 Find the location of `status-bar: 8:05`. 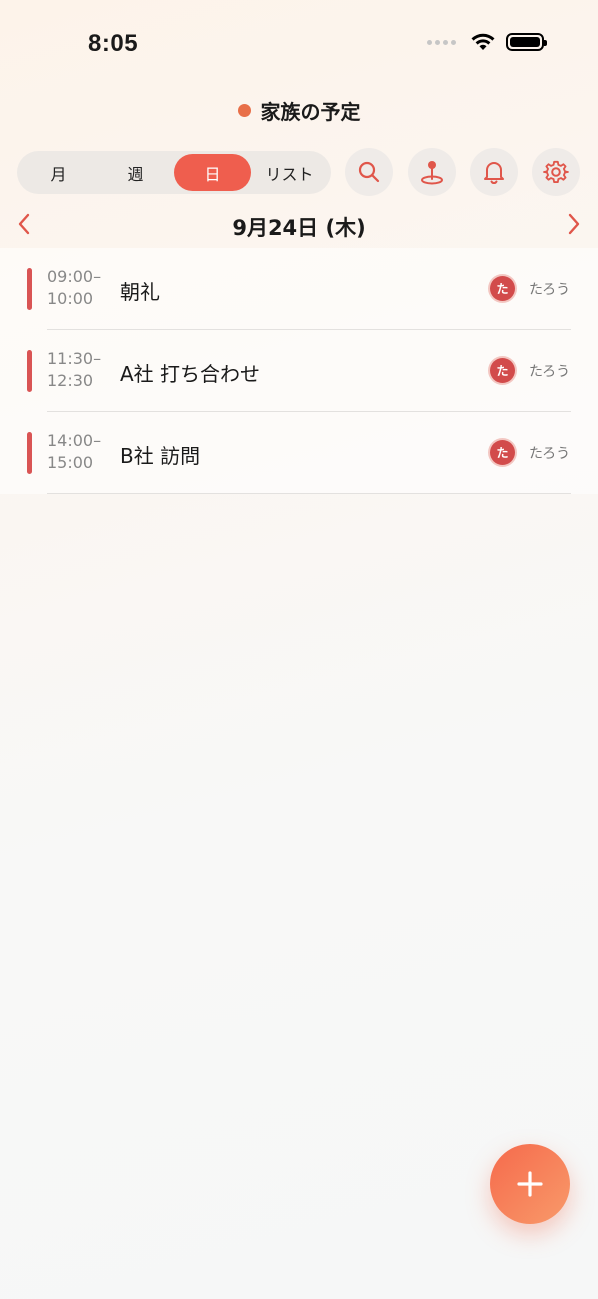

status-bar: 8:05 is located at coordinates (299, 45).